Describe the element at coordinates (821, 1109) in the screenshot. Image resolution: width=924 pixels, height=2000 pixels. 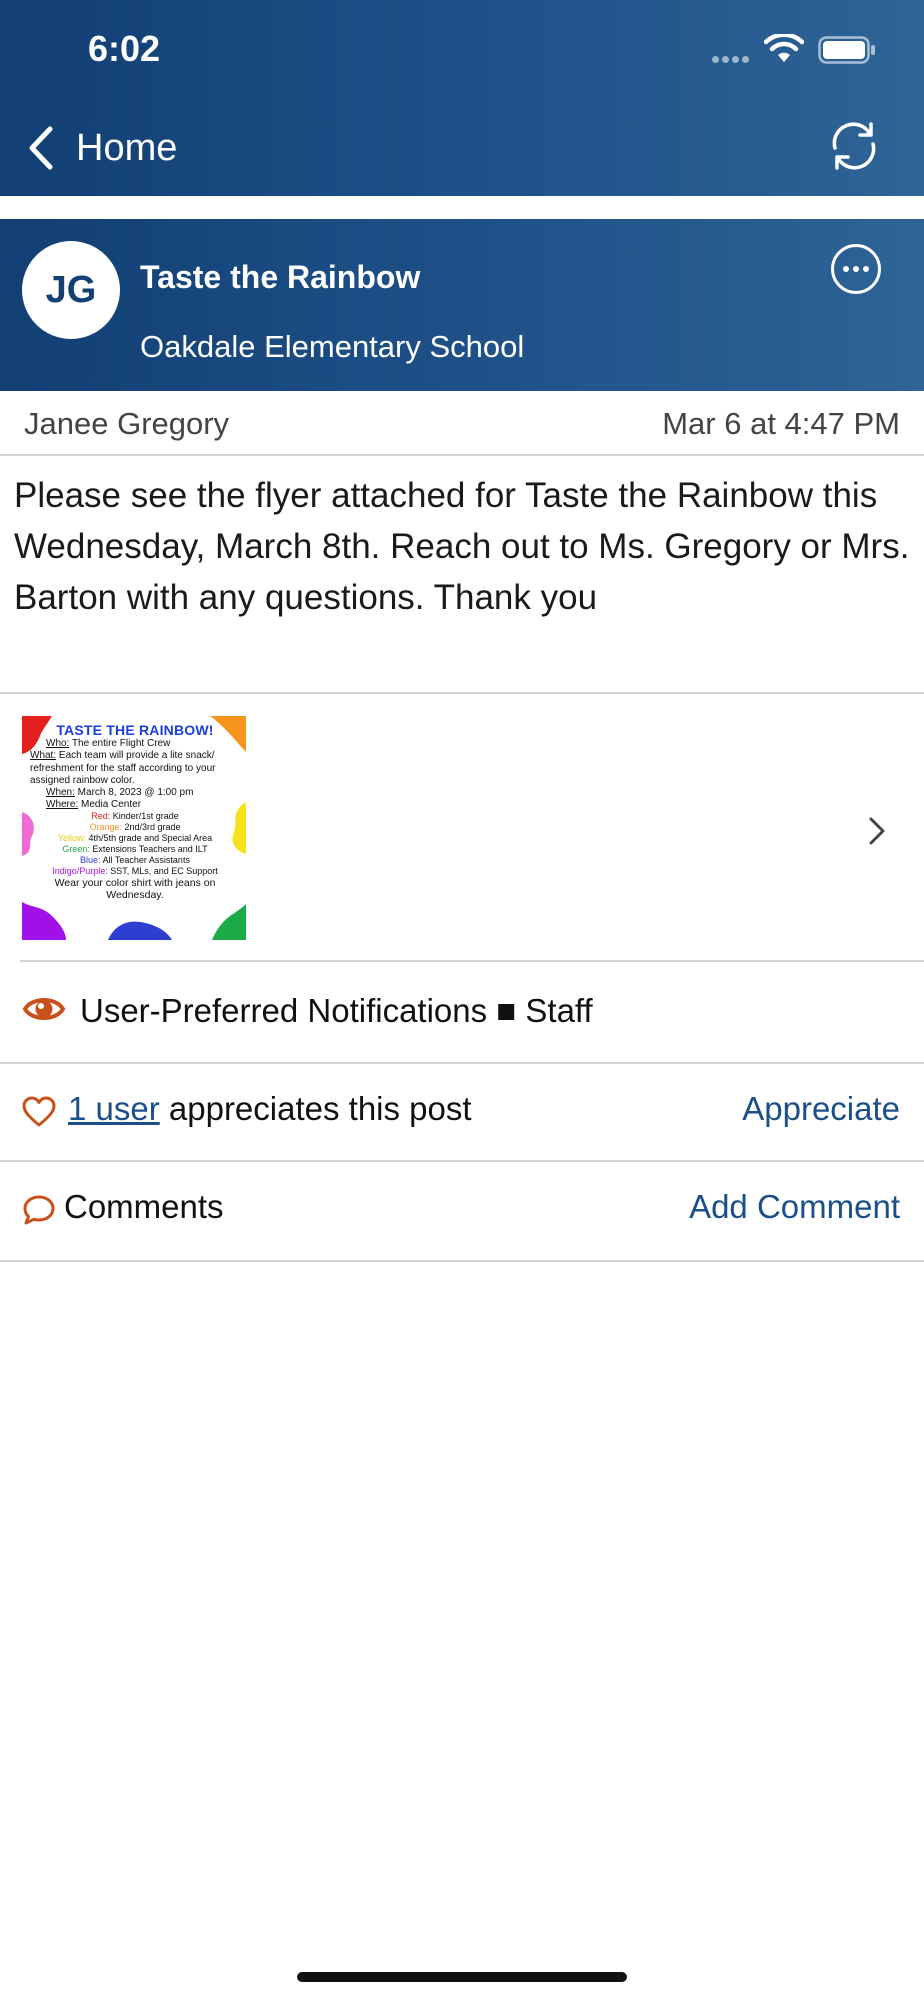
I see `appreciate-button: Appreciate` at that location.